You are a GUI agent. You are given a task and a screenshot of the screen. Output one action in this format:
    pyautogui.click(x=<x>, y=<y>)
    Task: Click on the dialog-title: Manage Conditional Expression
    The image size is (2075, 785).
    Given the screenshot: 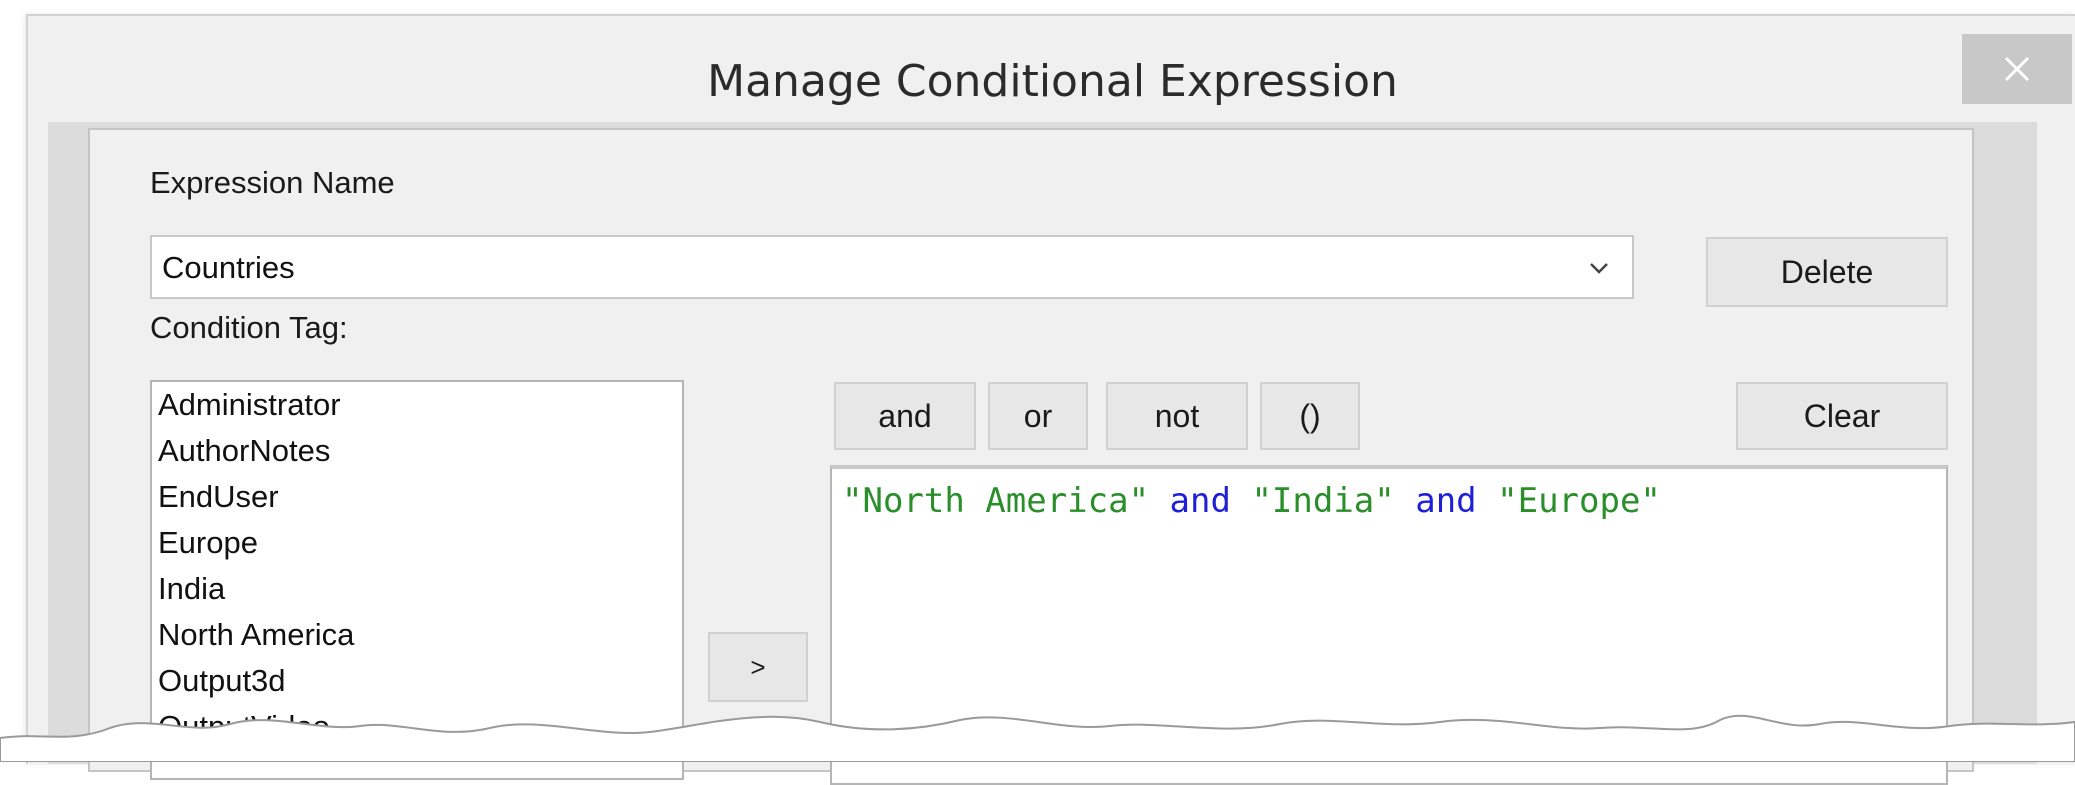 What is the action you would take?
    pyautogui.click(x=1052, y=81)
    